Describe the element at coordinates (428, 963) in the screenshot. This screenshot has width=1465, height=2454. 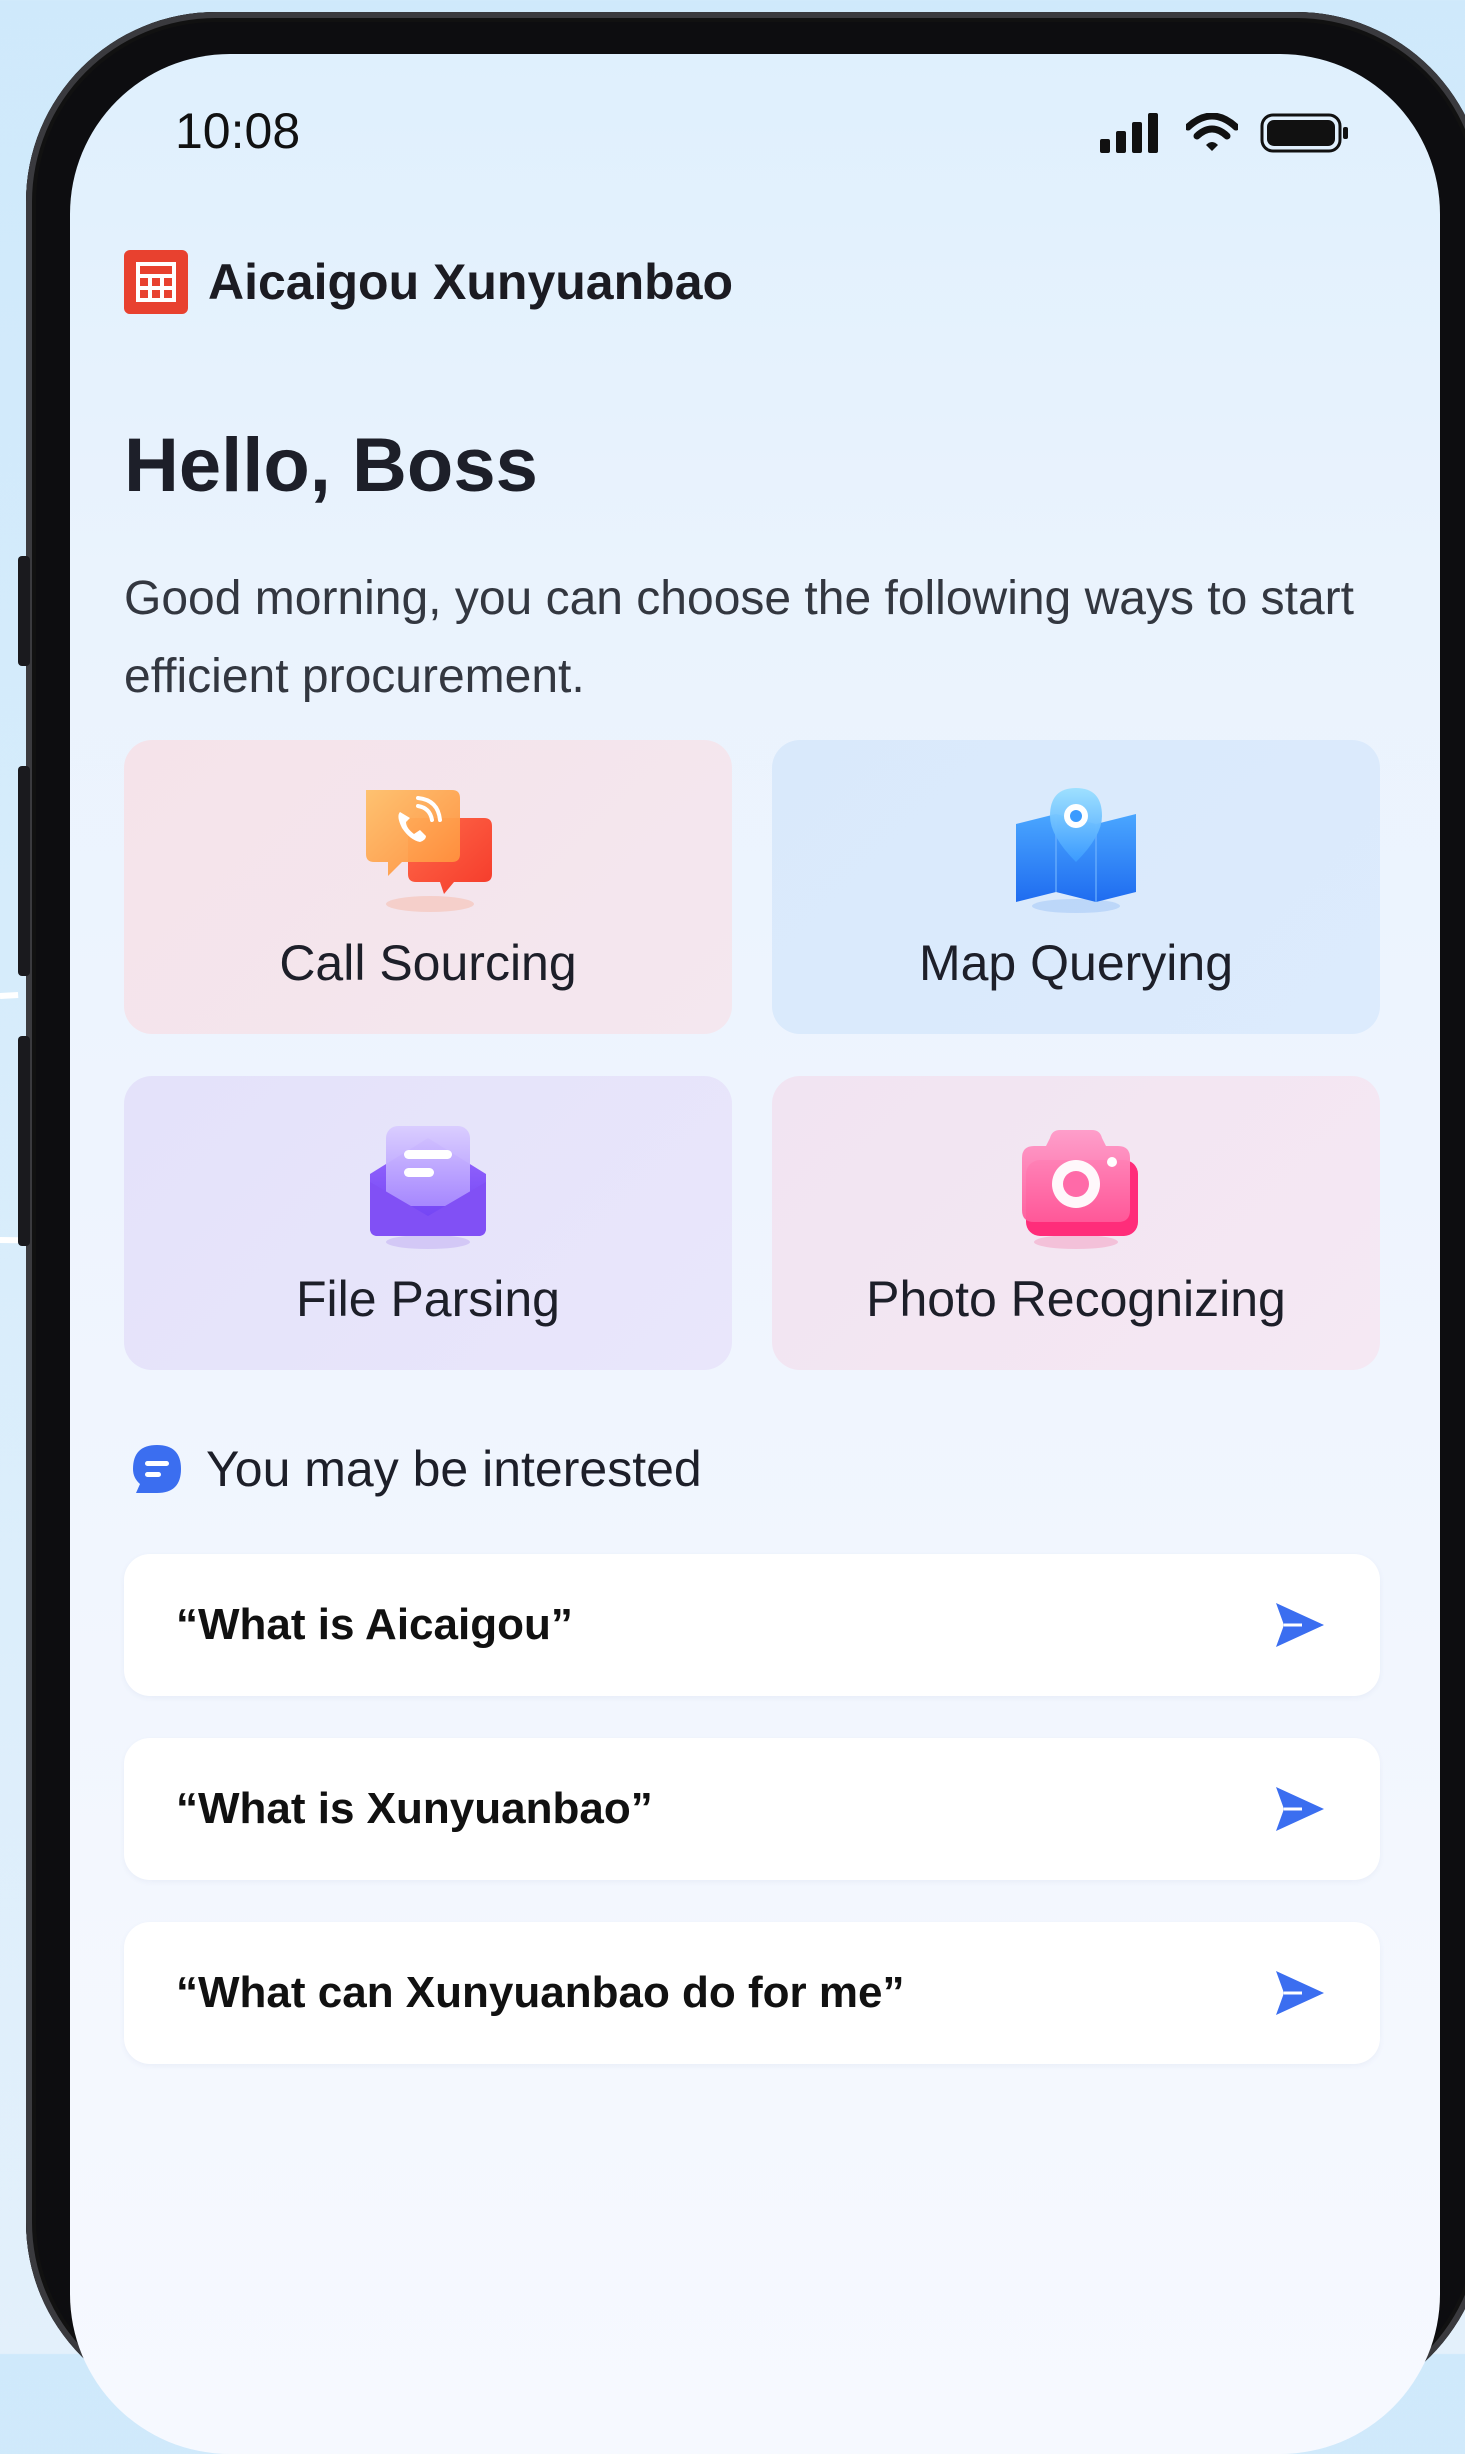
I see `call-sourcing-label: Call Sourcing` at that location.